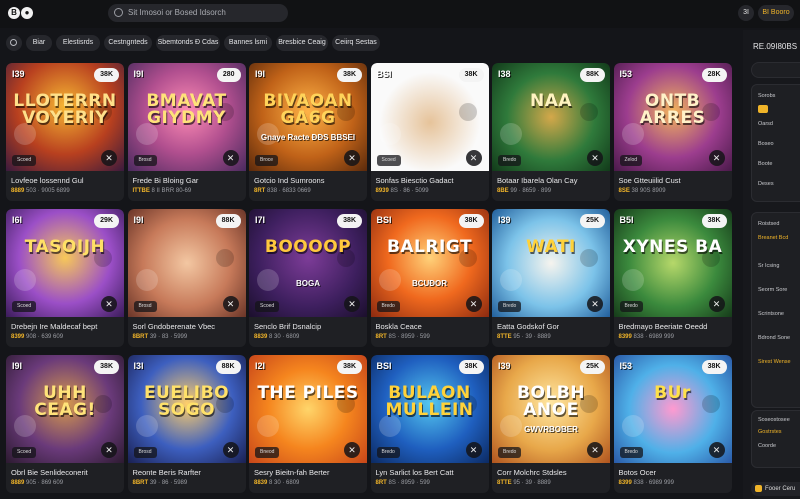 The image size is (800, 499). I want to click on panel1-line-4: Deses, so click(766, 184).